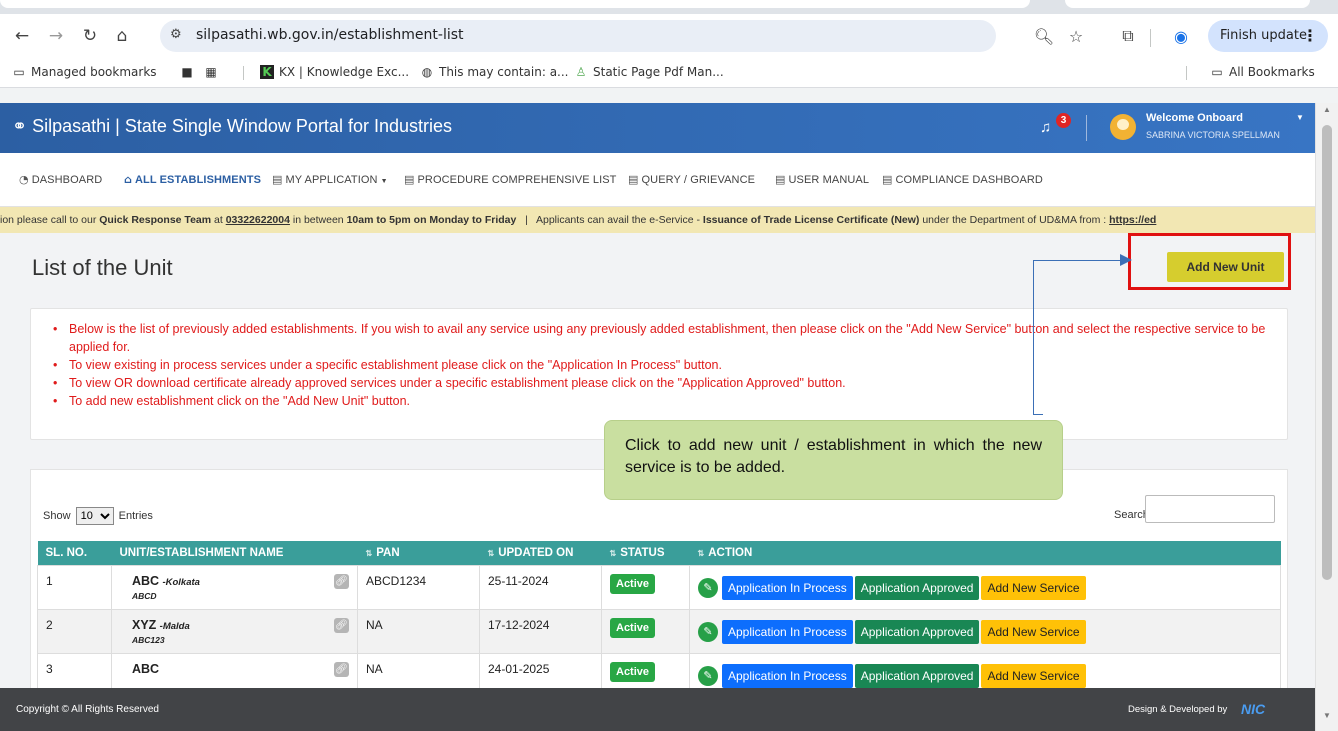  I want to click on avatar, so click(1123, 127).